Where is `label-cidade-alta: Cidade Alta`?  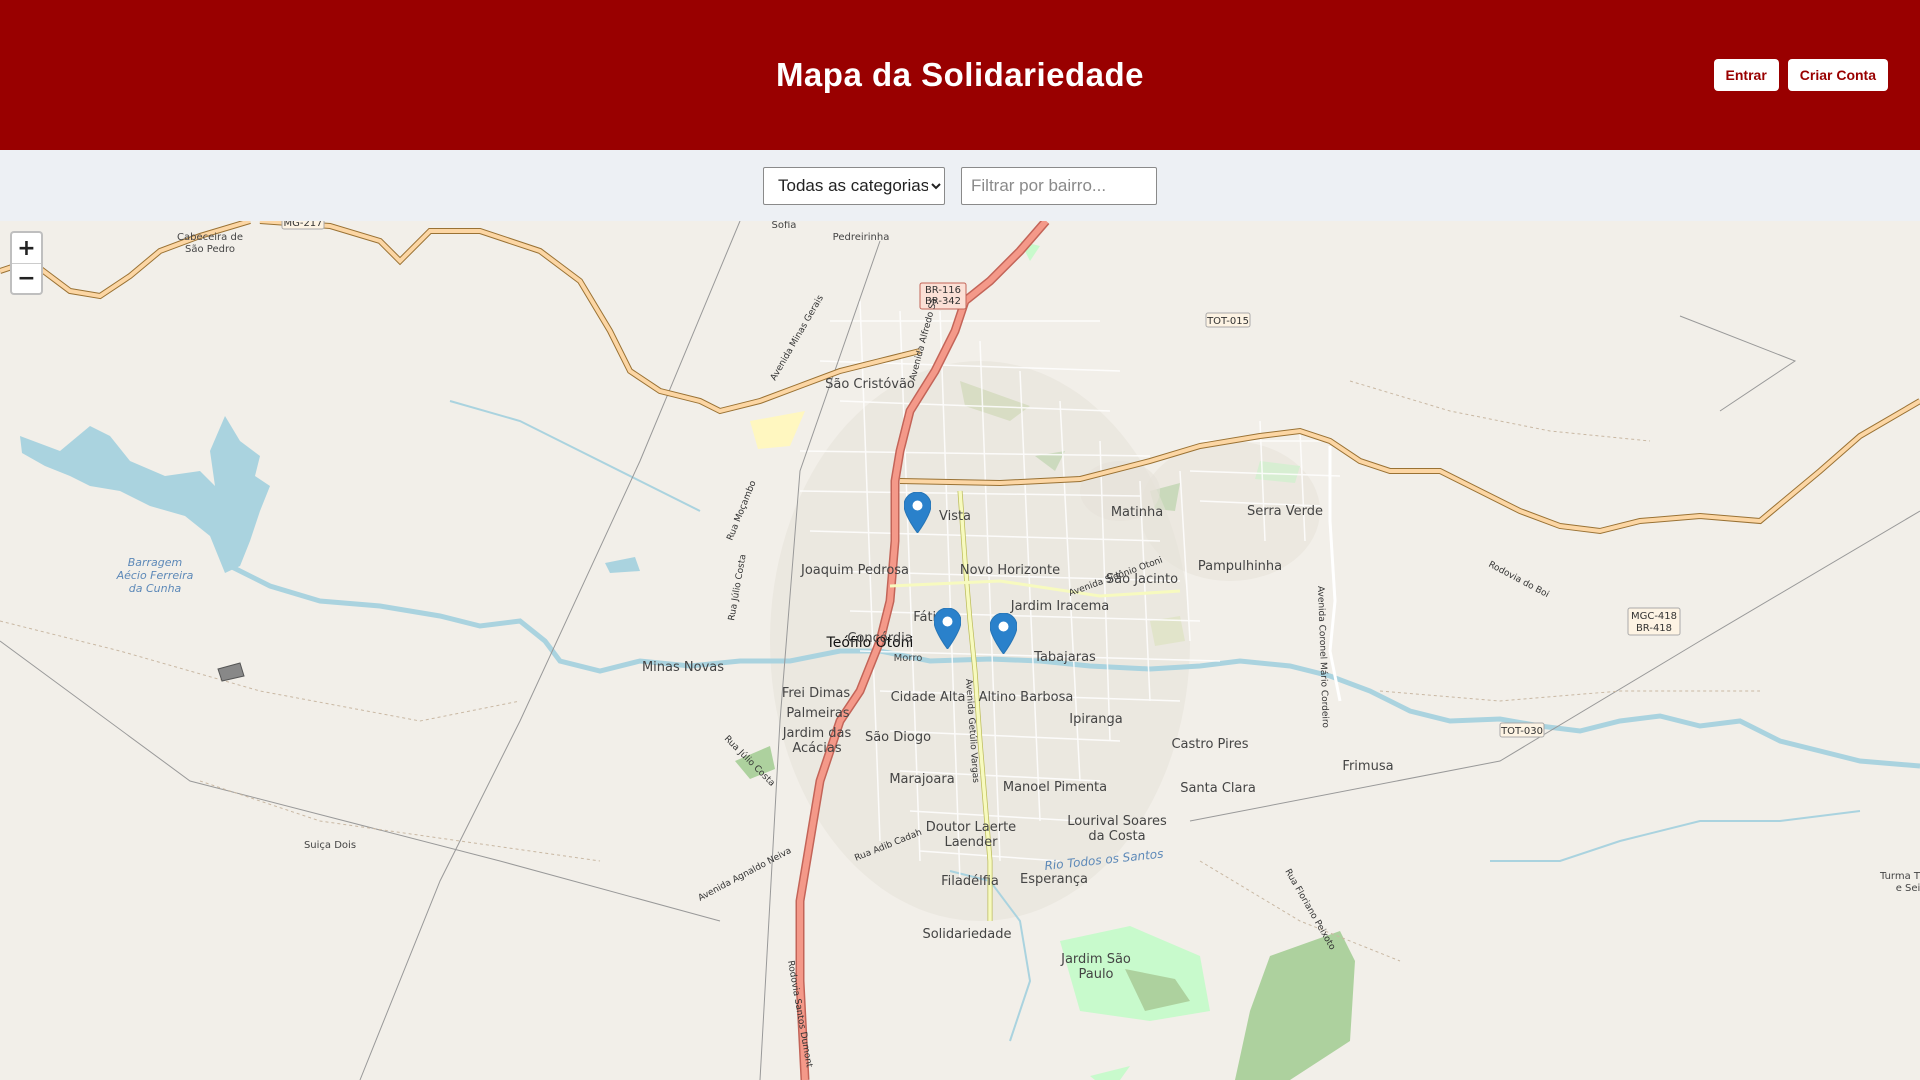 label-cidade-alta: Cidade Alta is located at coordinates (928, 697).